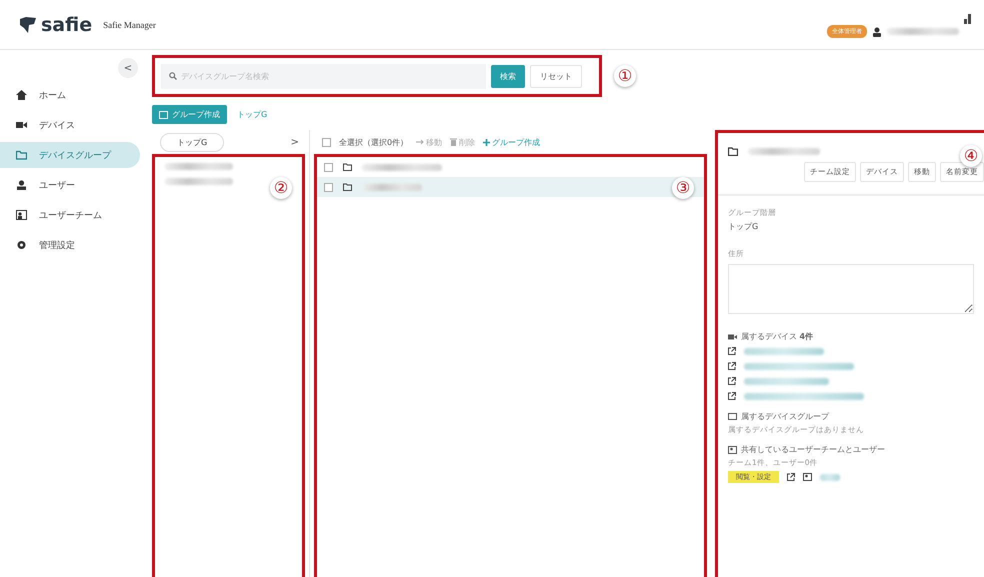  What do you see at coordinates (830, 477) in the screenshot?
I see `blurred-team-name` at bounding box center [830, 477].